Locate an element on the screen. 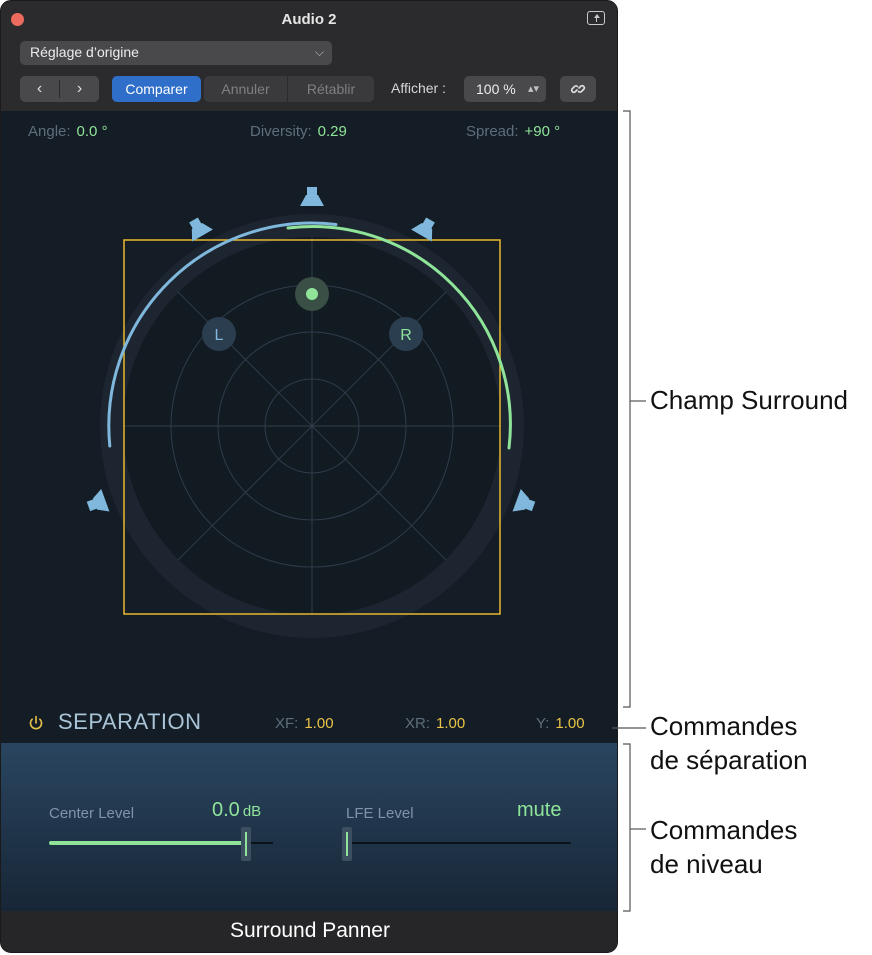 Image resolution: width=872 pixels, height=955 pixels. callout-surround-field: Champ Surround is located at coordinates (749, 400).